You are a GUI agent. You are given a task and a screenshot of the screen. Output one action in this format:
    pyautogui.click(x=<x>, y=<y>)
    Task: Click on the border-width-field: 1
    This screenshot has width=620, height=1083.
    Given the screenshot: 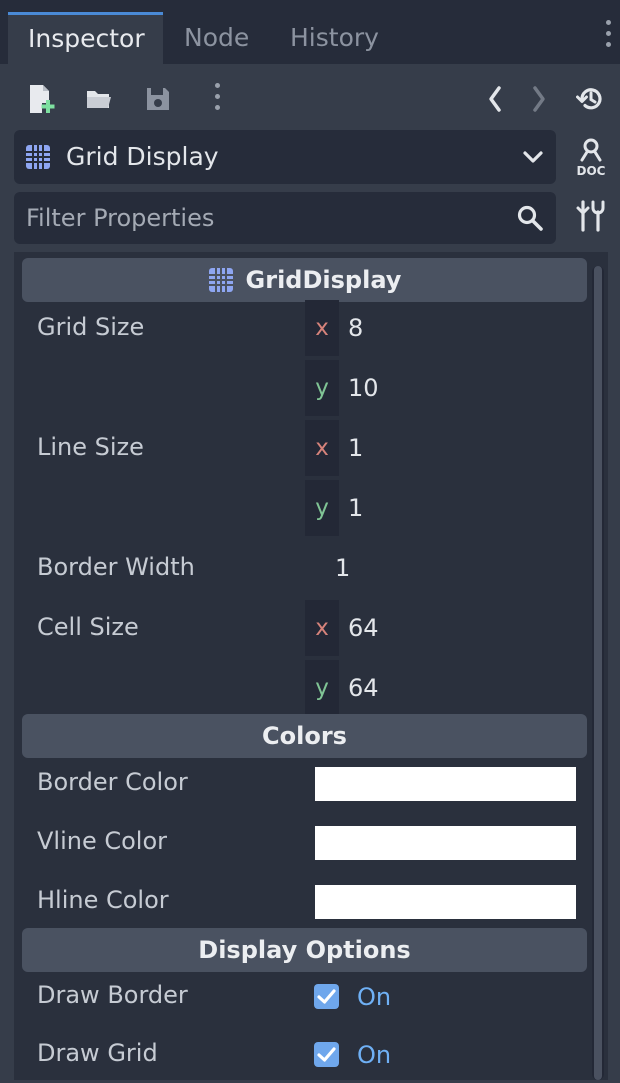 What is the action you would take?
    pyautogui.click(x=342, y=568)
    